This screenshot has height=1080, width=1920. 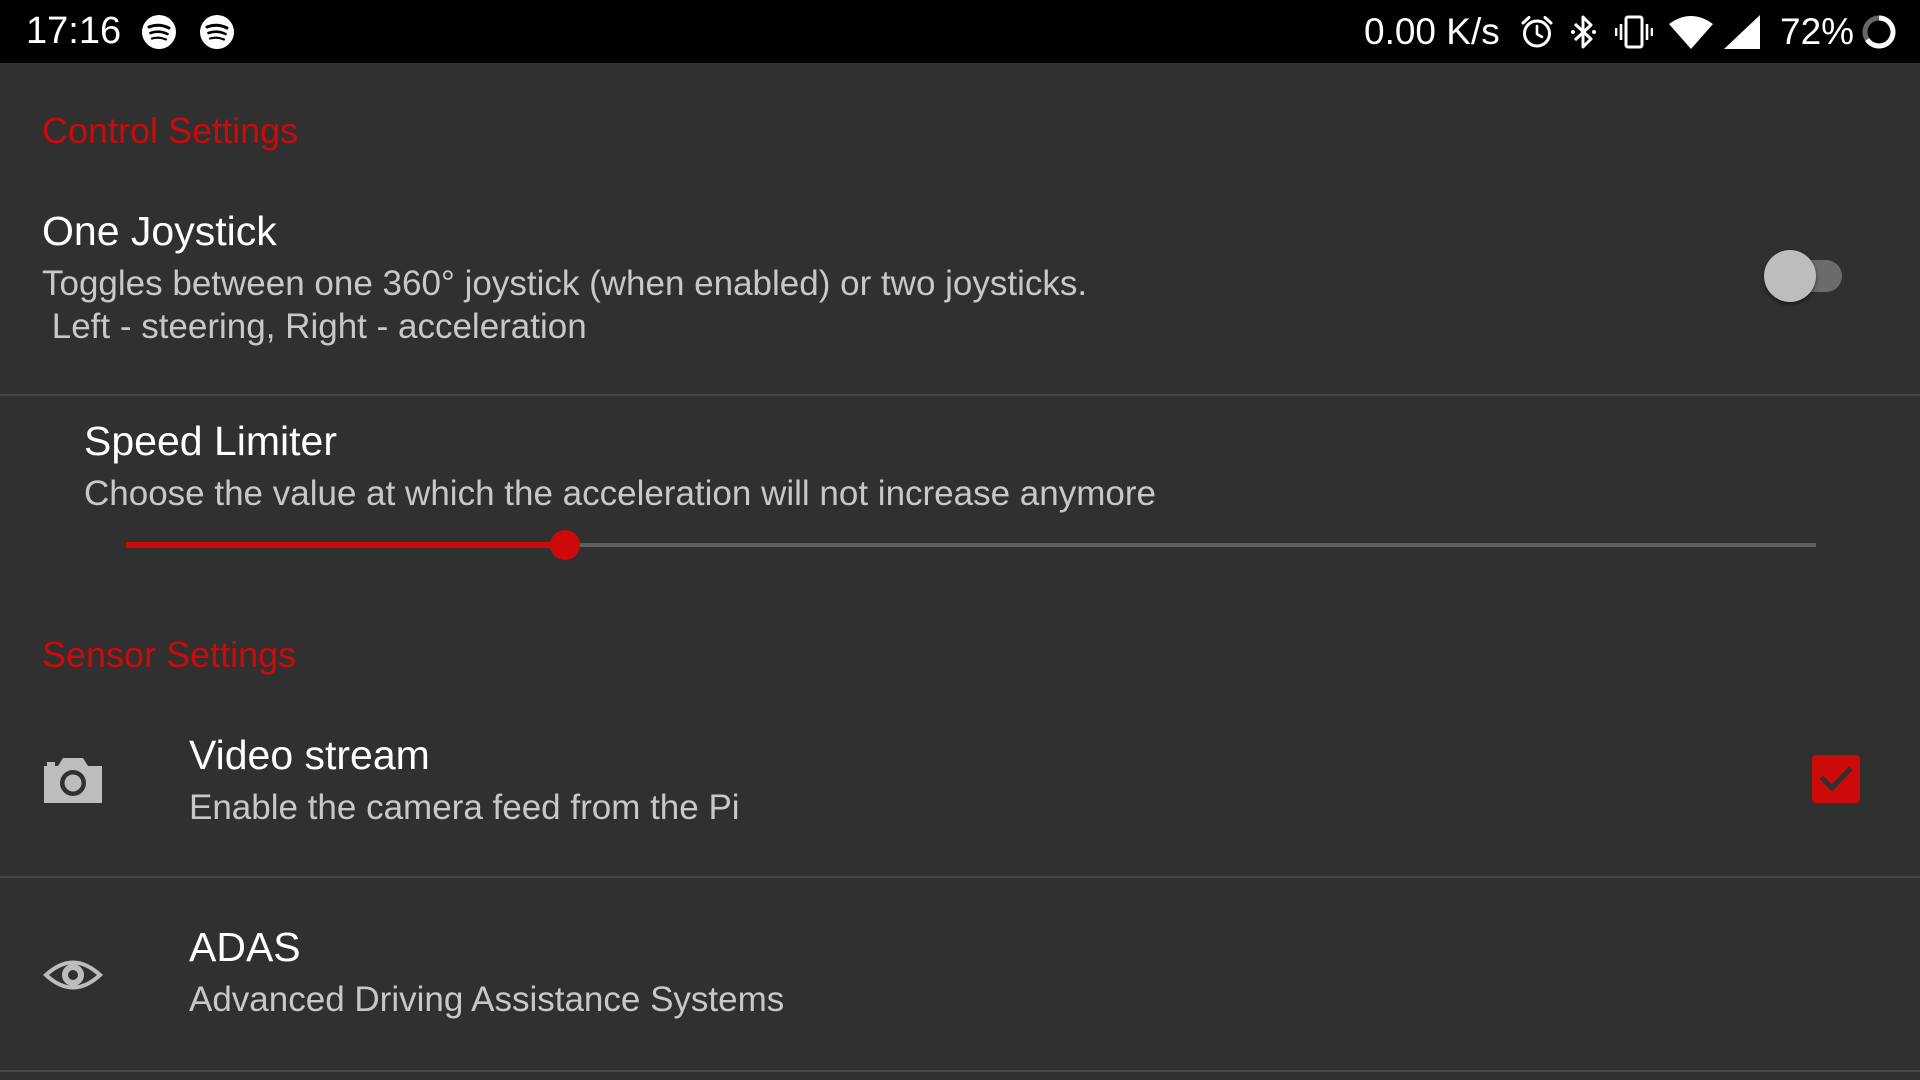 What do you see at coordinates (309, 755) in the screenshot?
I see `video-stream-title: Video stream` at bounding box center [309, 755].